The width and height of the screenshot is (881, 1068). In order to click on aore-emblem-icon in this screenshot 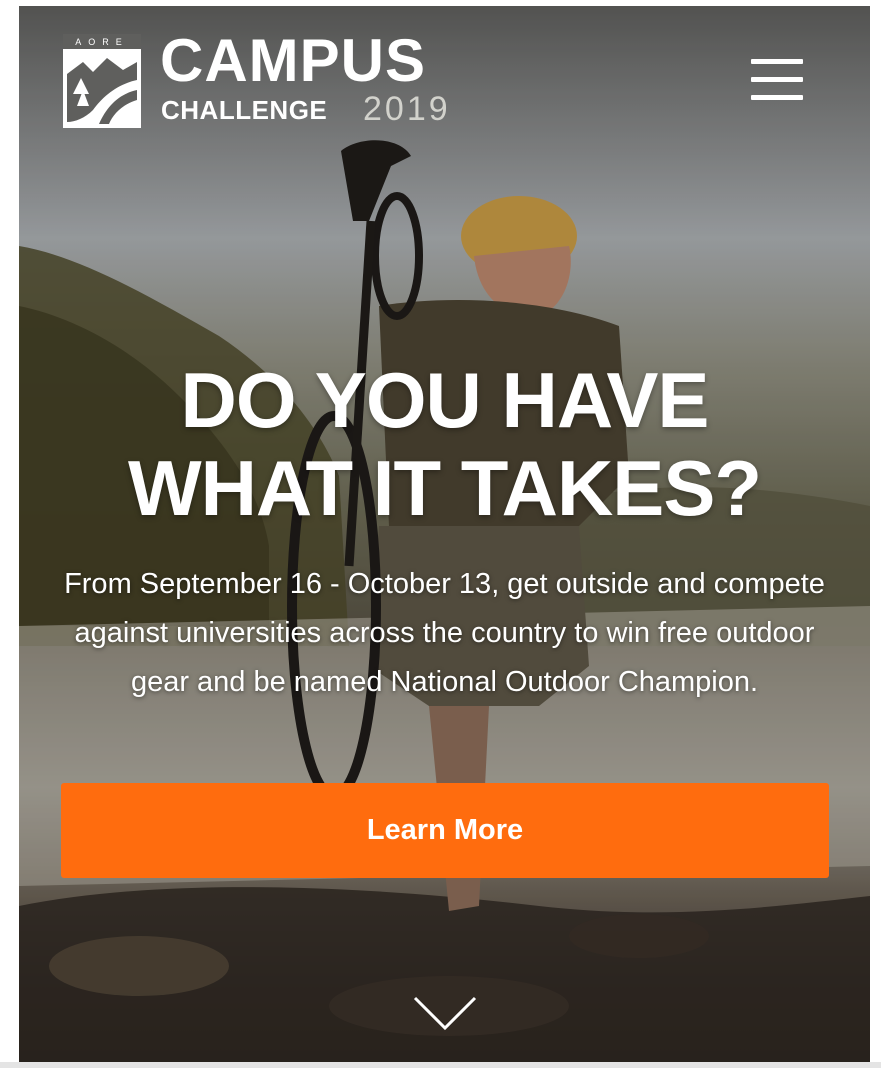, I will do `click(102, 81)`.